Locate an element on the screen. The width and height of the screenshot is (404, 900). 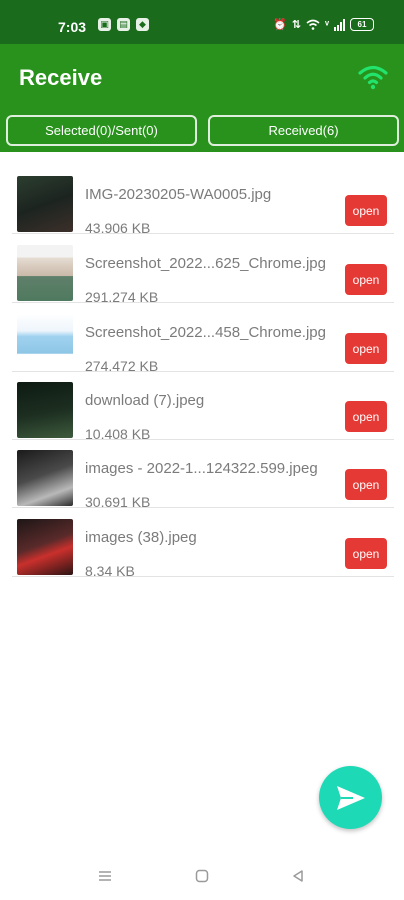
list-item: IMG-20230205-WA0005.jpg 43.906 KB open is located at coordinates (203, 201).